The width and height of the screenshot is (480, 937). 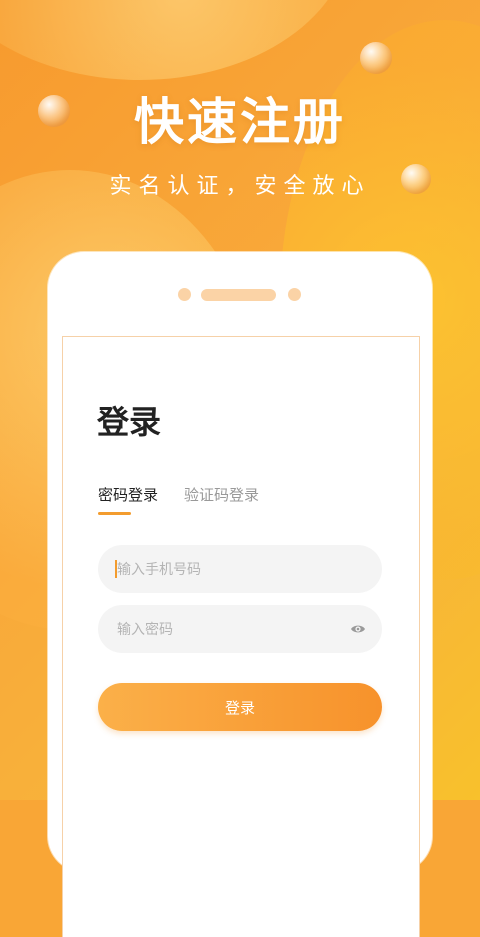 I want to click on password-input: 输入密码, so click(x=240, y=629).